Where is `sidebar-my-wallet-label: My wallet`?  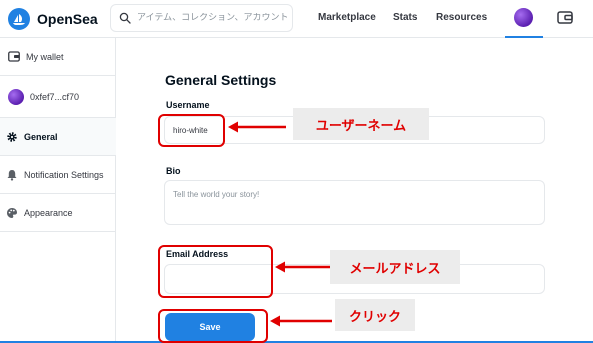
sidebar-my-wallet-label: My wallet is located at coordinates (45, 56).